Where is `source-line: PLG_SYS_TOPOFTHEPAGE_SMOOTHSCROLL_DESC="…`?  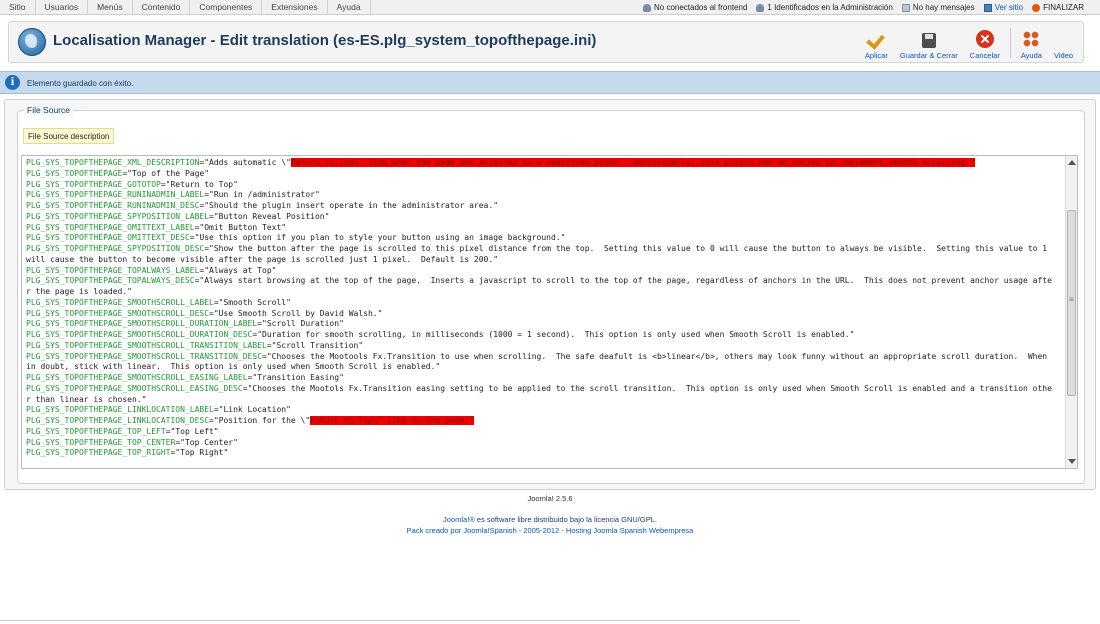 source-line: PLG_SYS_TOPOFTHEPAGE_SMOOTHSCROLL_DESC="… is located at coordinates (541, 314).